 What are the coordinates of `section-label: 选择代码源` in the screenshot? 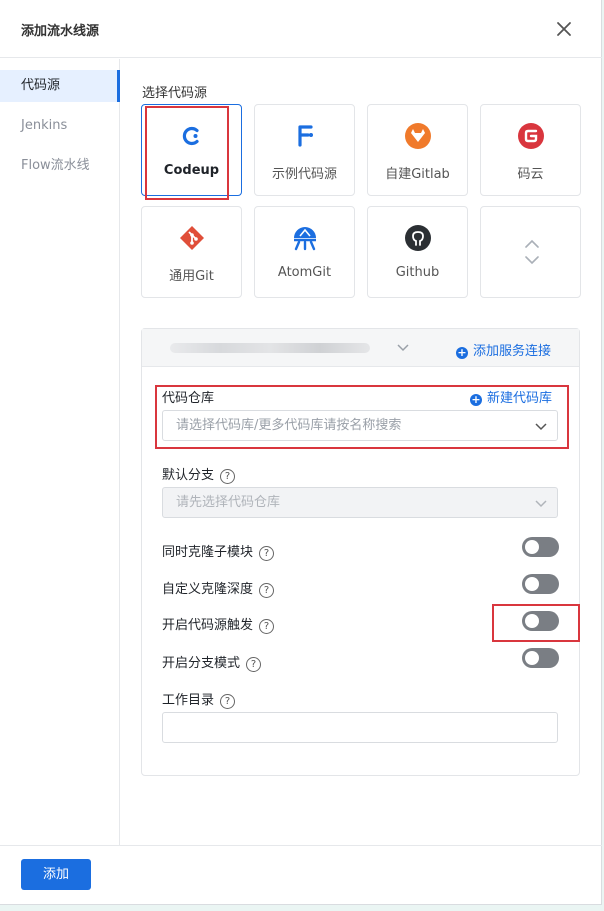 It's located at (175, 93).